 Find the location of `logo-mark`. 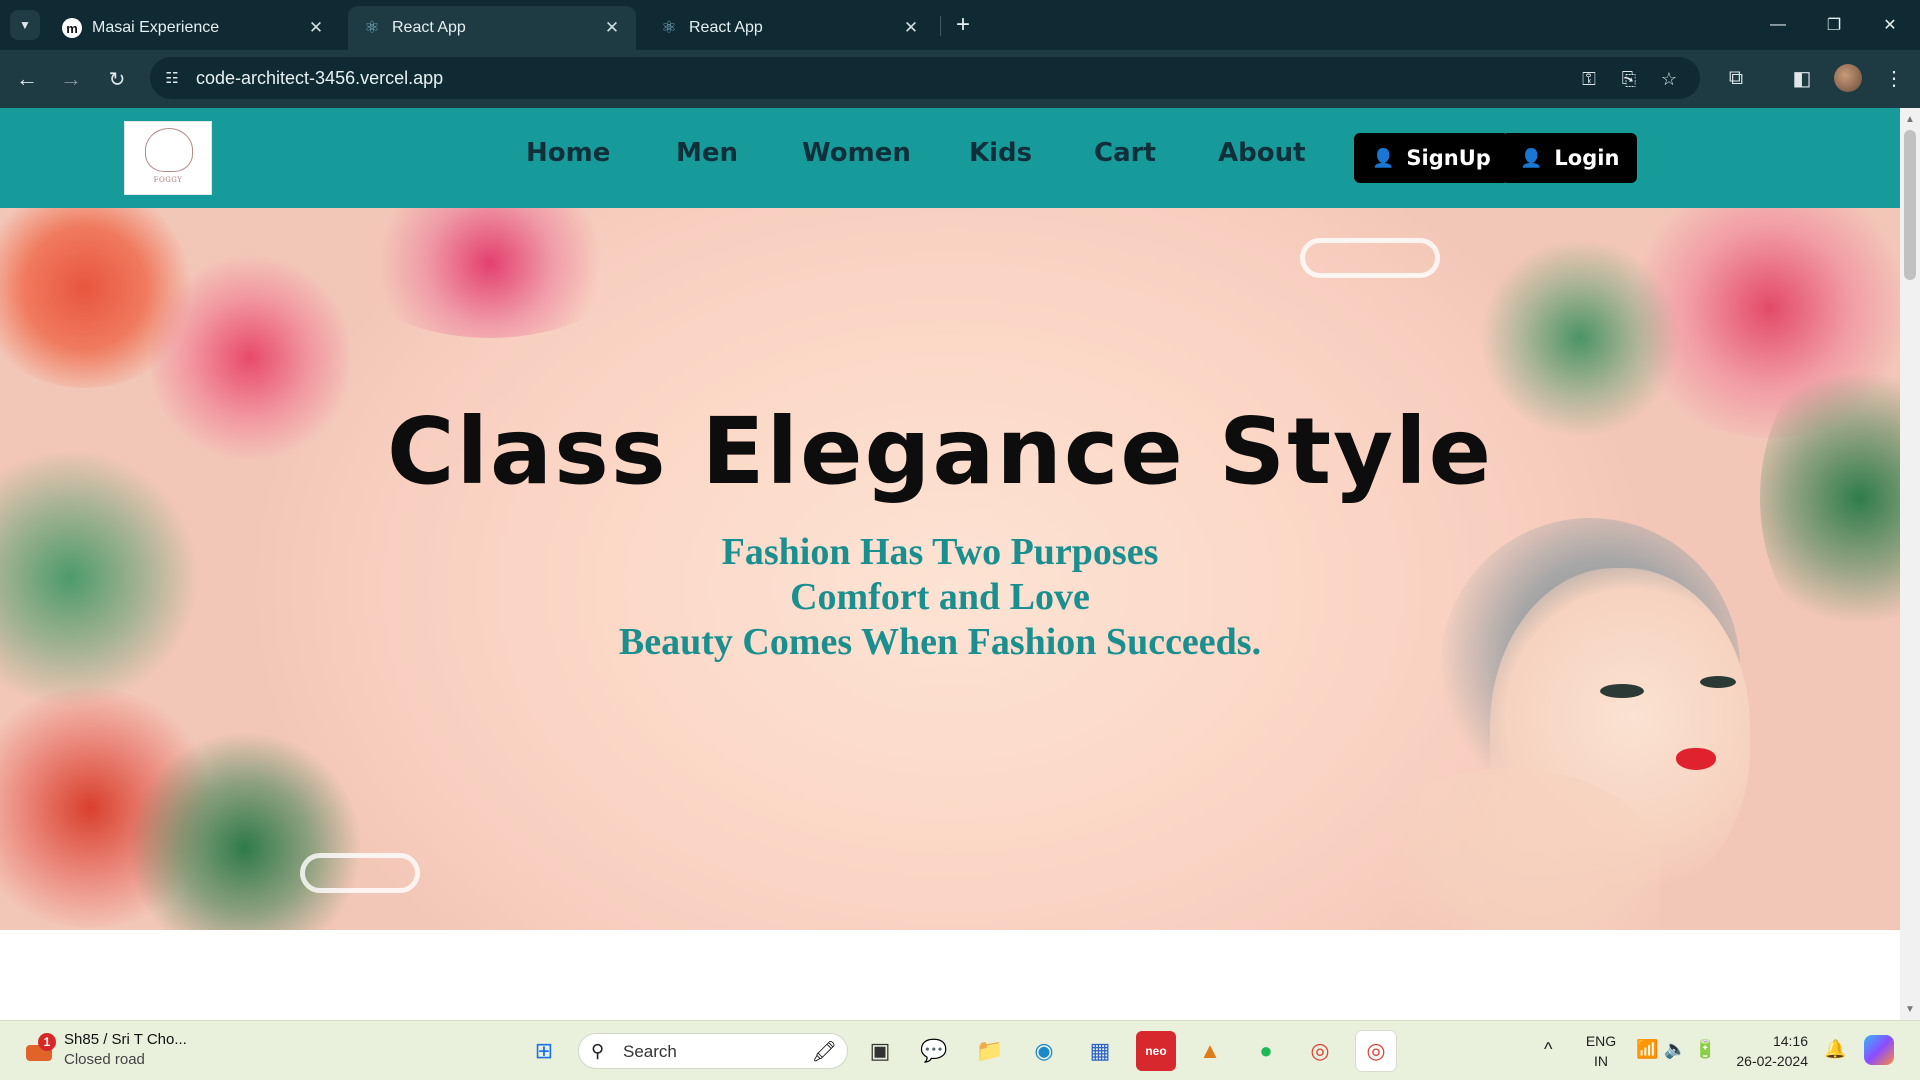

logo-mark is located at coordinates (169, 150).